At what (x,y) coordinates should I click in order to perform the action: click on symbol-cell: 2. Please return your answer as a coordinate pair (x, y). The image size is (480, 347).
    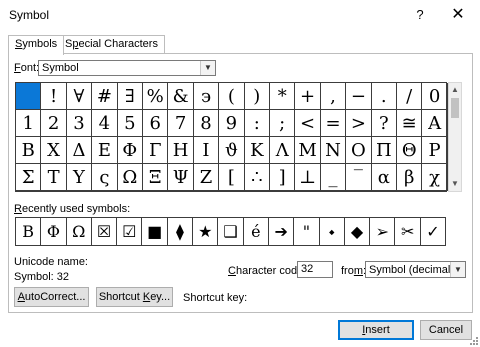
    Looking at the image, I should click on (54, 123).